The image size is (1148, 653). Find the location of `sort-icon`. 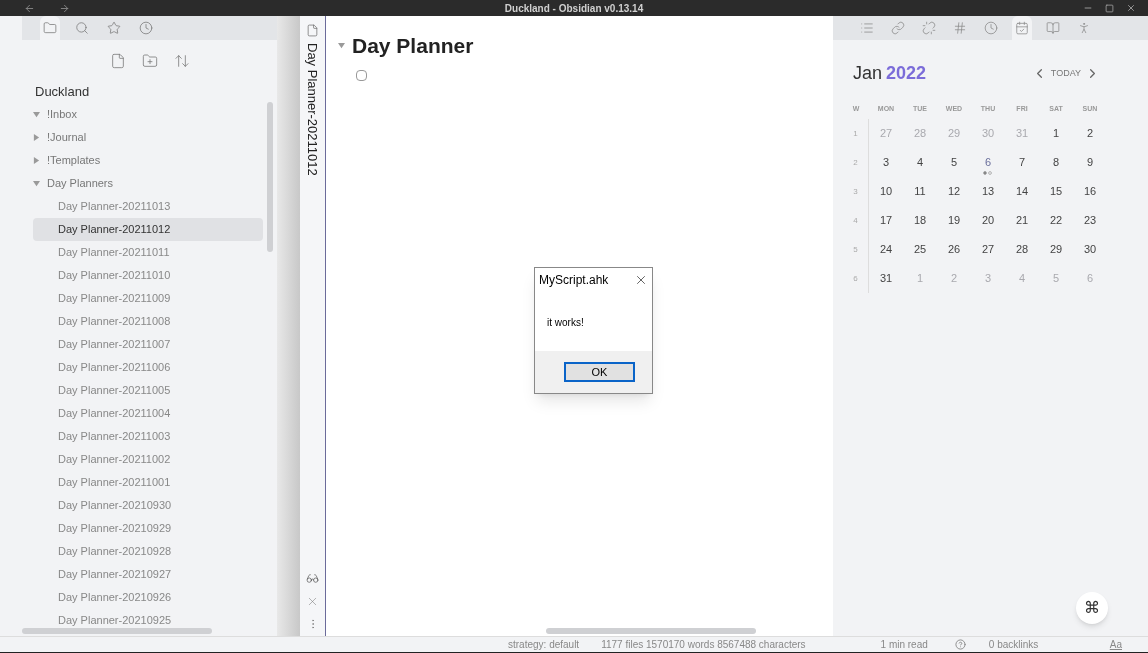

sort-icon is located at coordinates (181, 61).